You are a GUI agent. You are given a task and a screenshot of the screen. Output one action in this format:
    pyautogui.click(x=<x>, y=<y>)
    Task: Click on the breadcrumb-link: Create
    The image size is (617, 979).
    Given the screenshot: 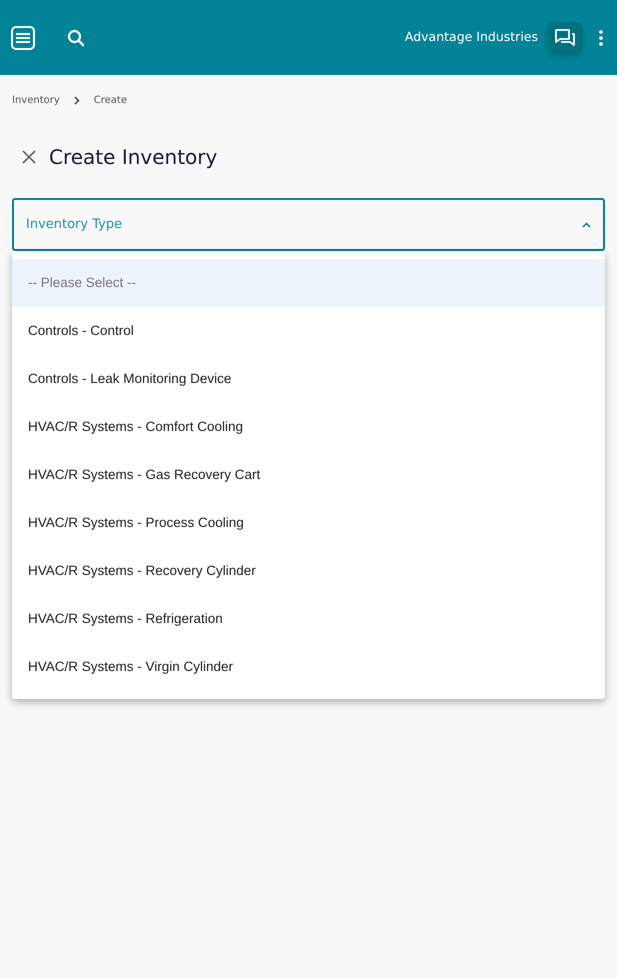 What is the action you would take?
    pyautogui.click(x=110, y=100)
    